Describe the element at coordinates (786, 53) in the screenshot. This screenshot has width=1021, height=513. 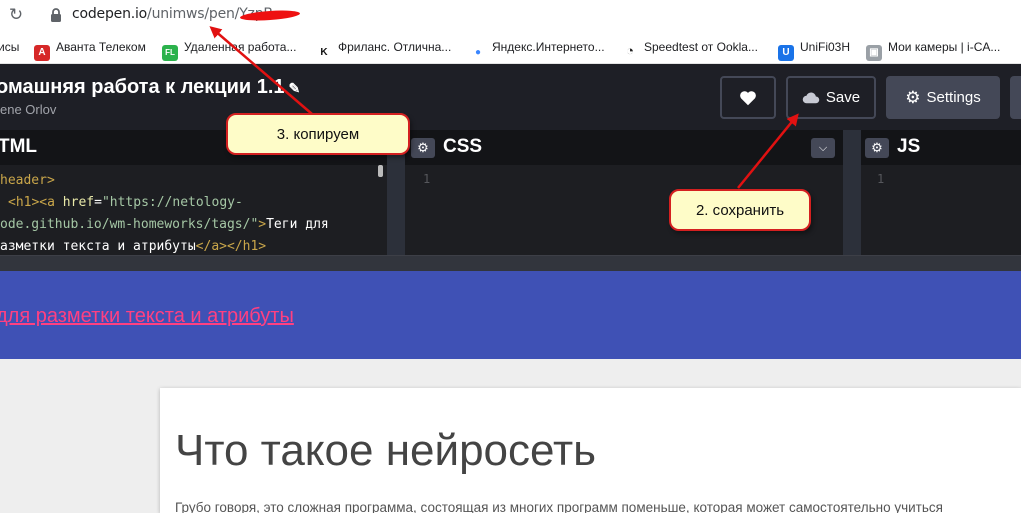
I see `unifi-icon: U` at that location.